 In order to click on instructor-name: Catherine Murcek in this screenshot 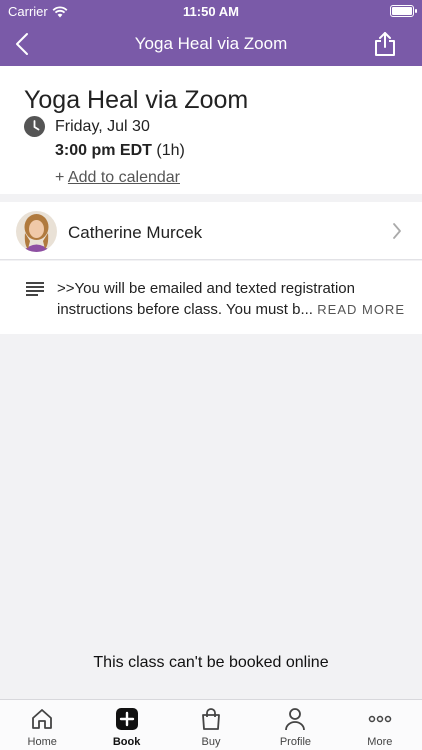, I will do `click(135, 232)`.